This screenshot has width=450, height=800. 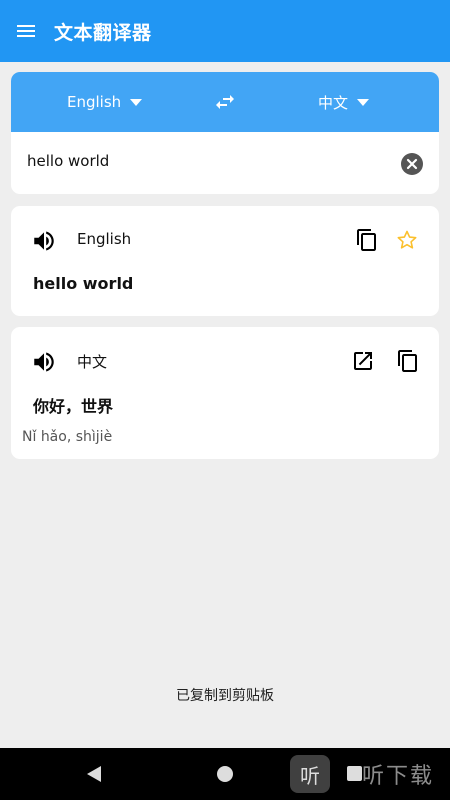 What do you see at coordinates (363, 361) in the screenshot?
I see `open-external-icon` at bounding box center [363, 361].